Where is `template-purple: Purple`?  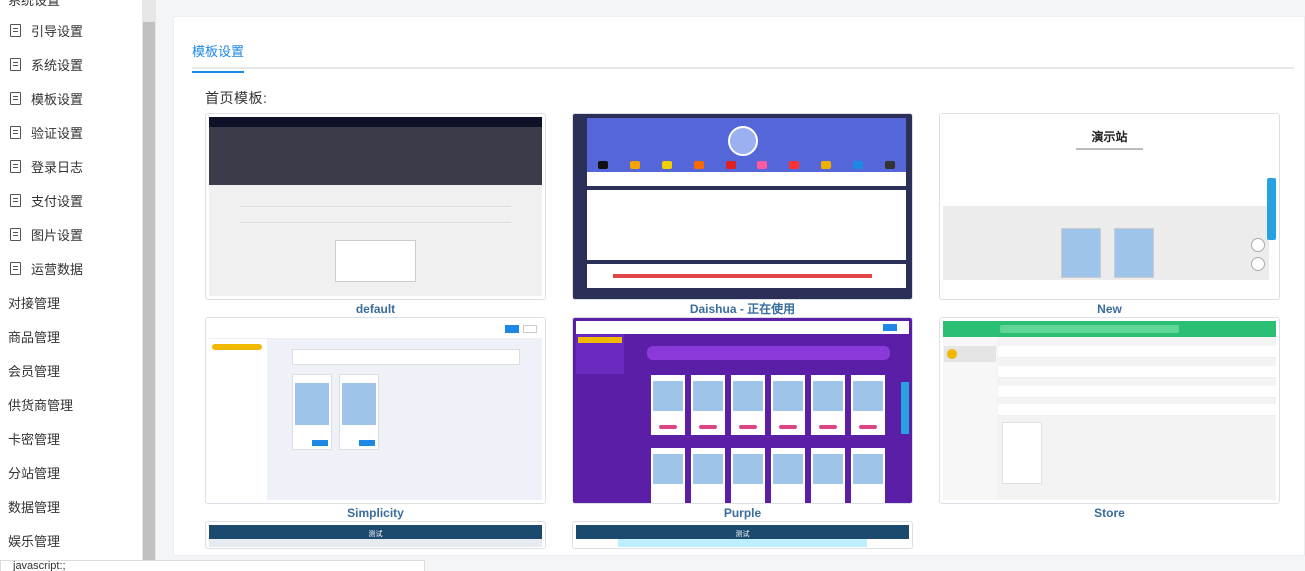 template-purple: Purple is located at coordinates (742, 419).